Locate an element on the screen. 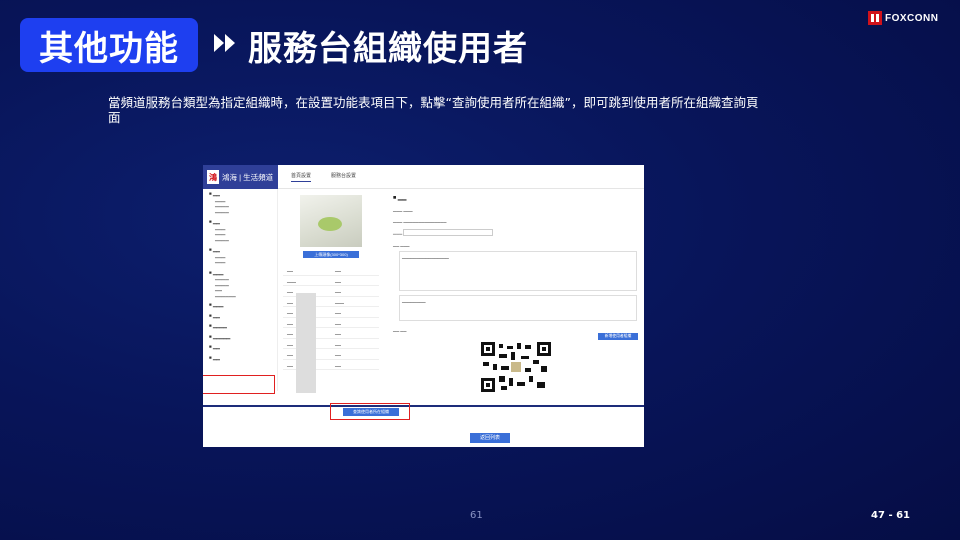 The width and height of the screenshot is (960, 540). highlight-settings-box is located at coordinates (239, 384).